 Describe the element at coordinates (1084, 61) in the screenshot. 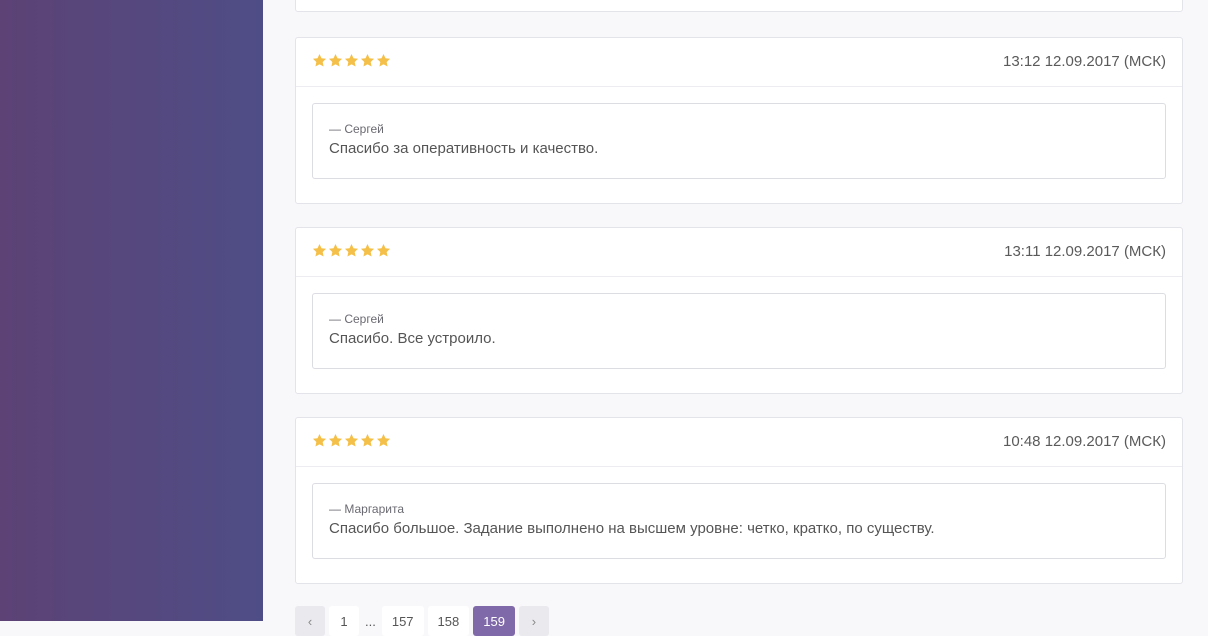

I see `review-date: 13:12 12.09.2017 (МСК)` at that location.